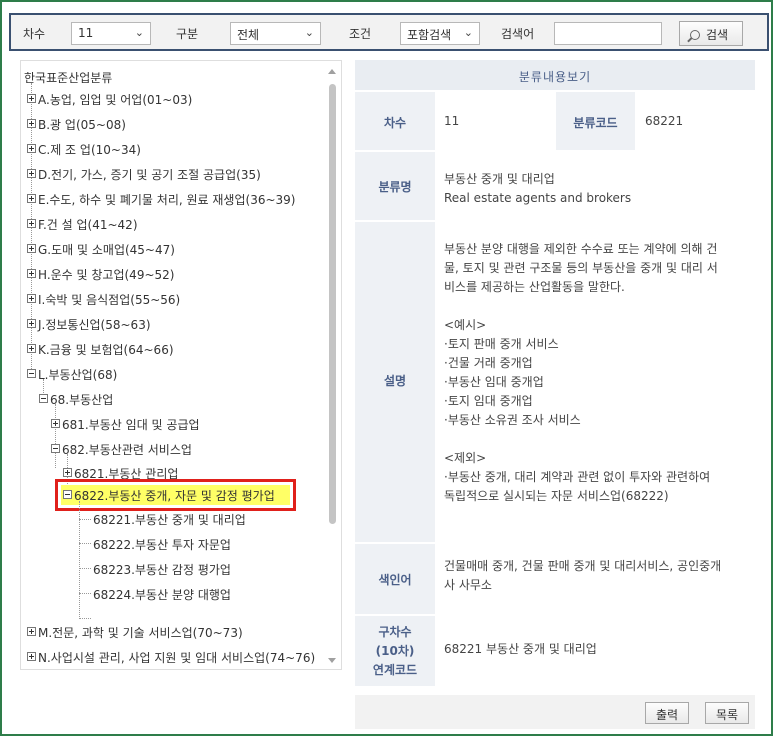 This screenshot has height=736, width=773. What do you see at coordinates (555, 712) in the screenshot?
I see `detail-footer: 출력 목록` at bounding box center [555, 712].